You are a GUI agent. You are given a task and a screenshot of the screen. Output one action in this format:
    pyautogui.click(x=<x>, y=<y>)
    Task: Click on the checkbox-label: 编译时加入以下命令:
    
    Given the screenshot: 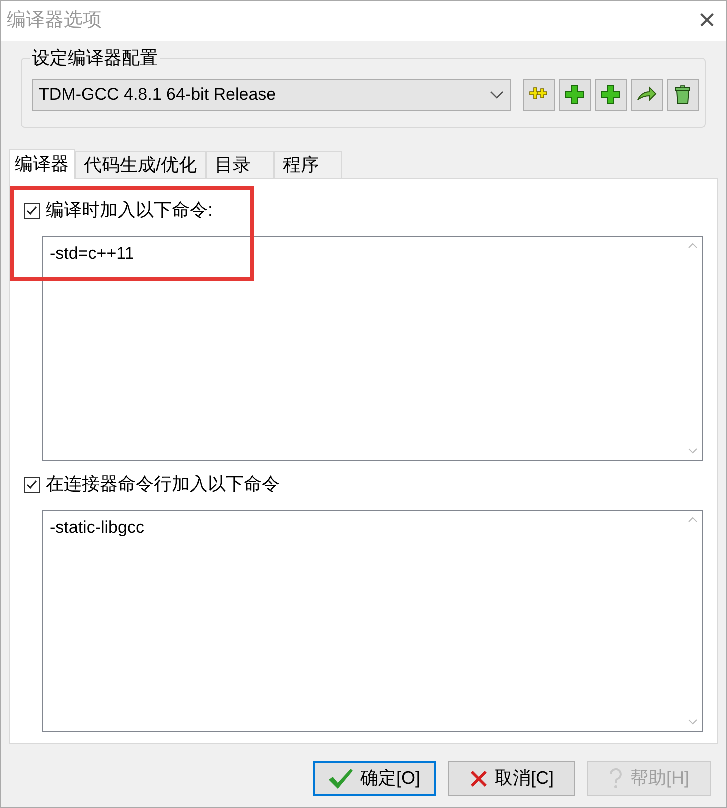 What is the action you would take?
    pyautogui.click(x=130, y=210)
    